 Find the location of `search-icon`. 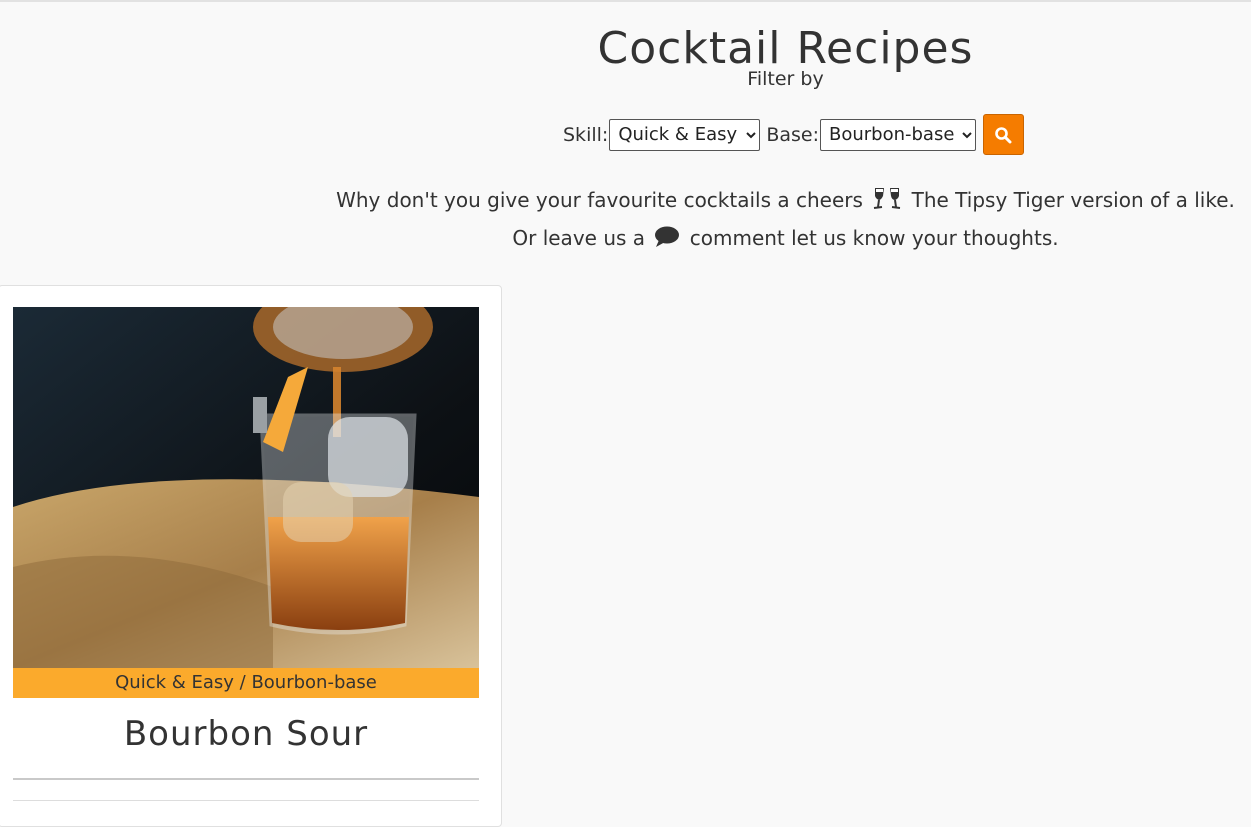

search-icon is located at coordinates (1003, 134).